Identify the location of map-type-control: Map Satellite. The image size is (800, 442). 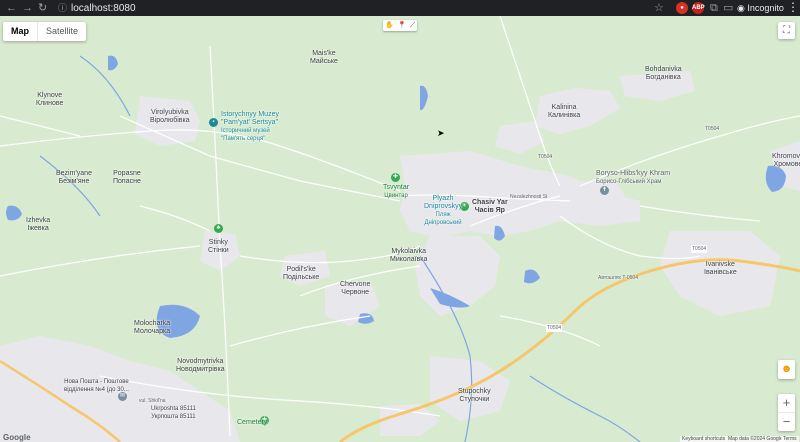
(45, 31).